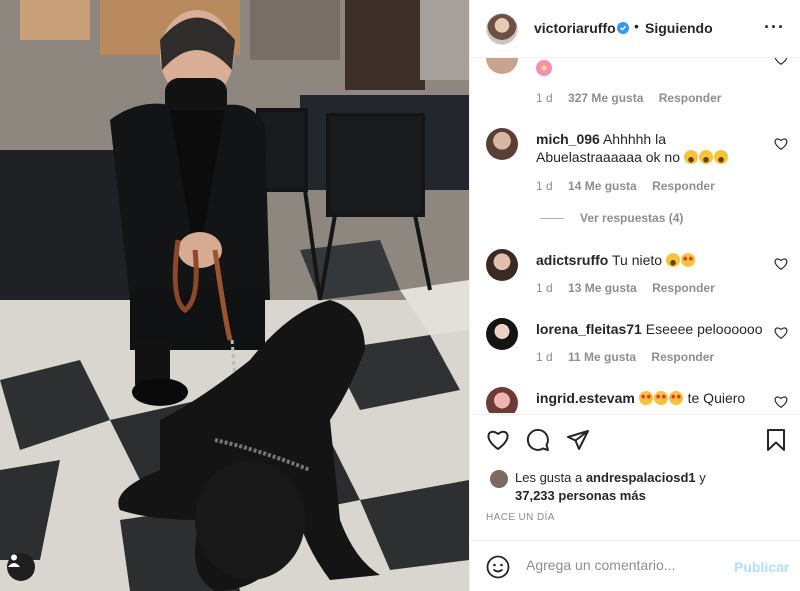 Image resolution: width=800 pixels, height=591 pixels. Describe the element at coordinates (550, 477) in the screenshot. I see `likes-prefix: Les gusta a` at that location.